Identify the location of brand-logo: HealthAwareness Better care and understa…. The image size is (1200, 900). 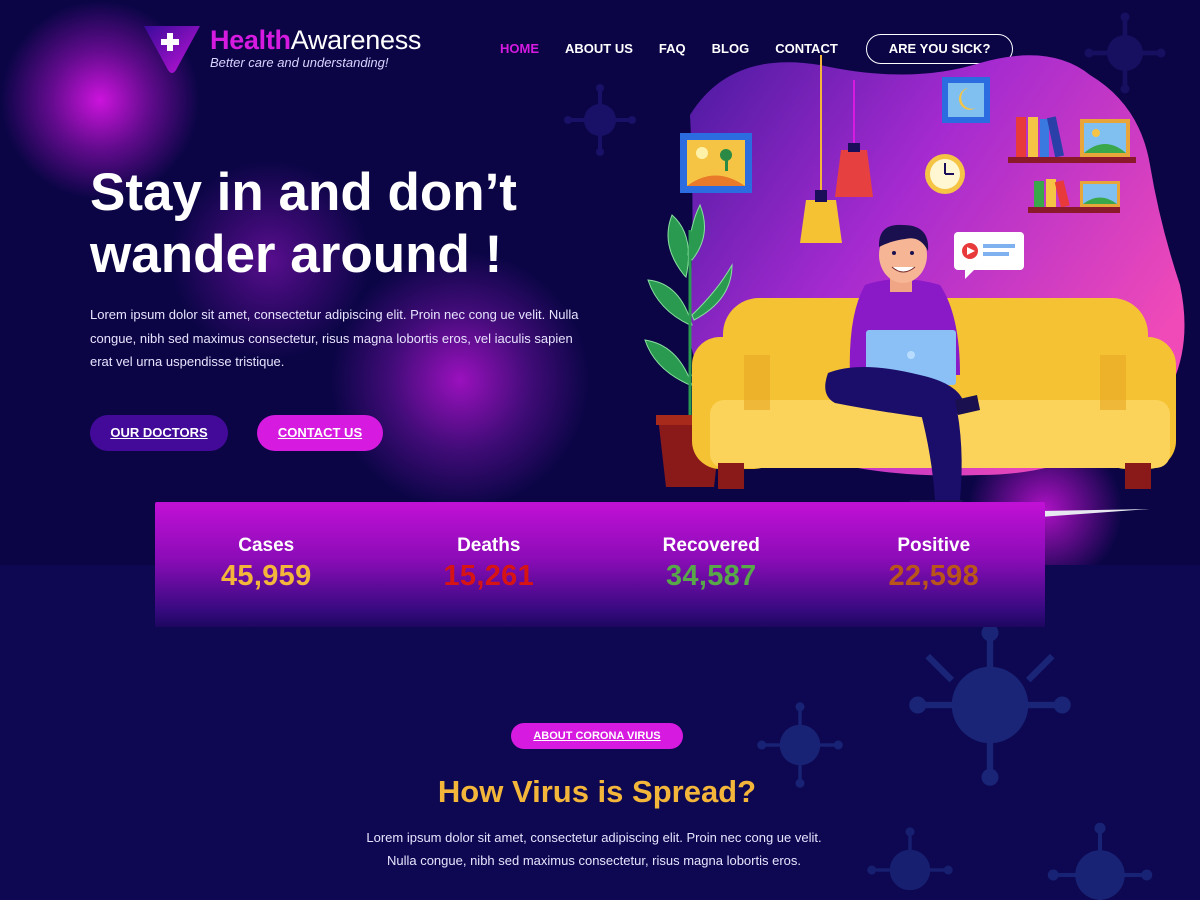
(281, 48).